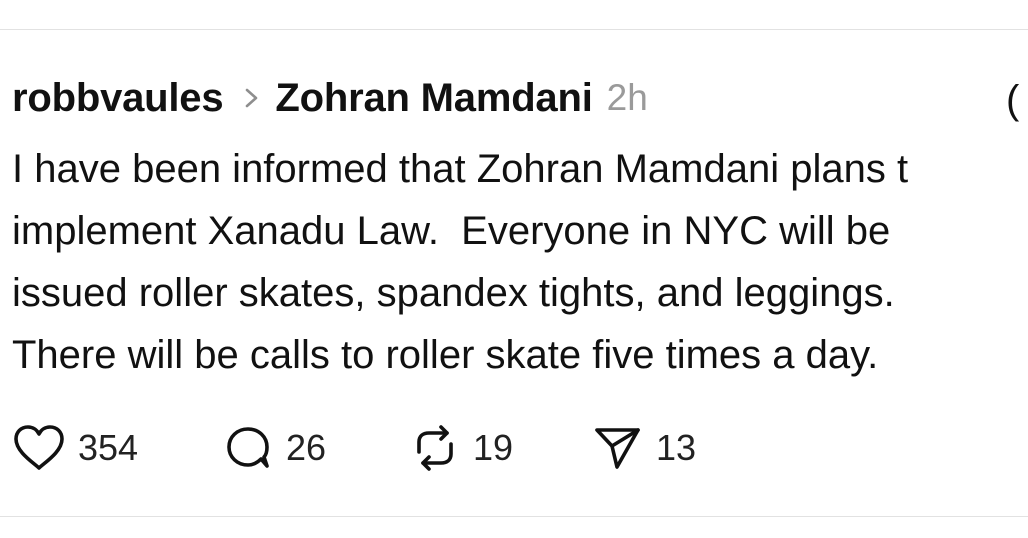  What do you see at coordinates (1012, 100) in the screenshot?
I see `more-options-button: (` at bounding box center [1012, 100].